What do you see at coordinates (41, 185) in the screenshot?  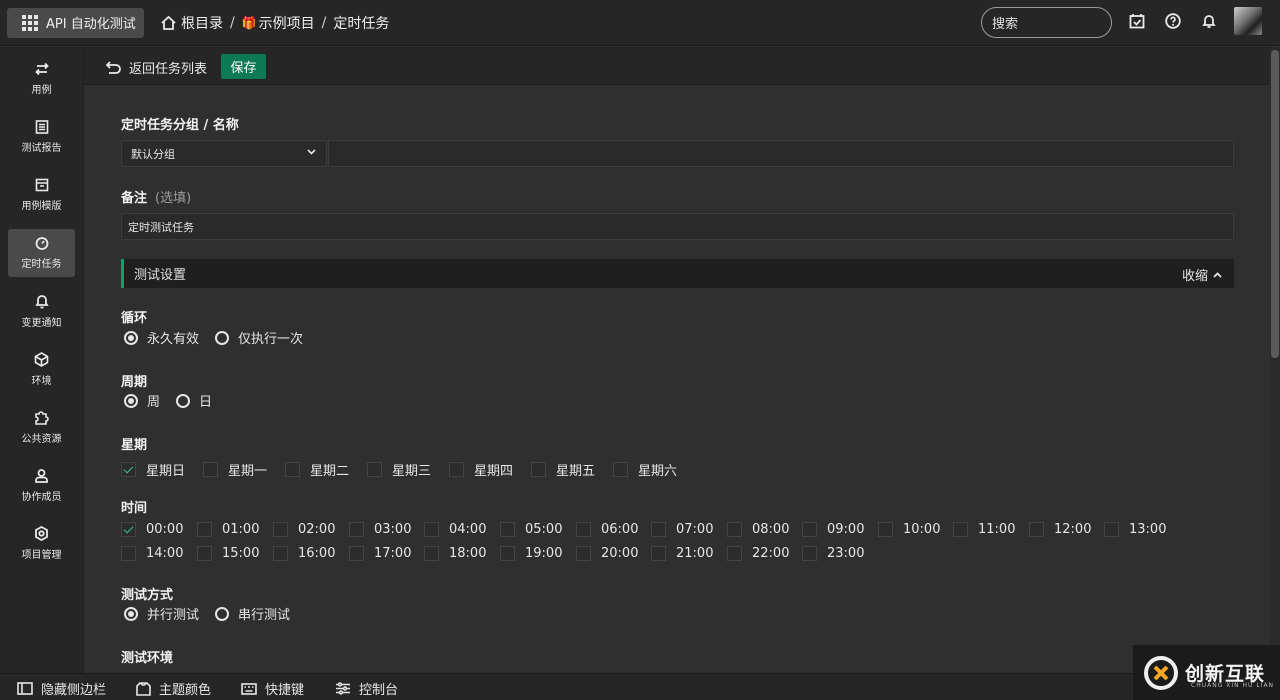 I see `template-icon` at bounding box center [41, 185].